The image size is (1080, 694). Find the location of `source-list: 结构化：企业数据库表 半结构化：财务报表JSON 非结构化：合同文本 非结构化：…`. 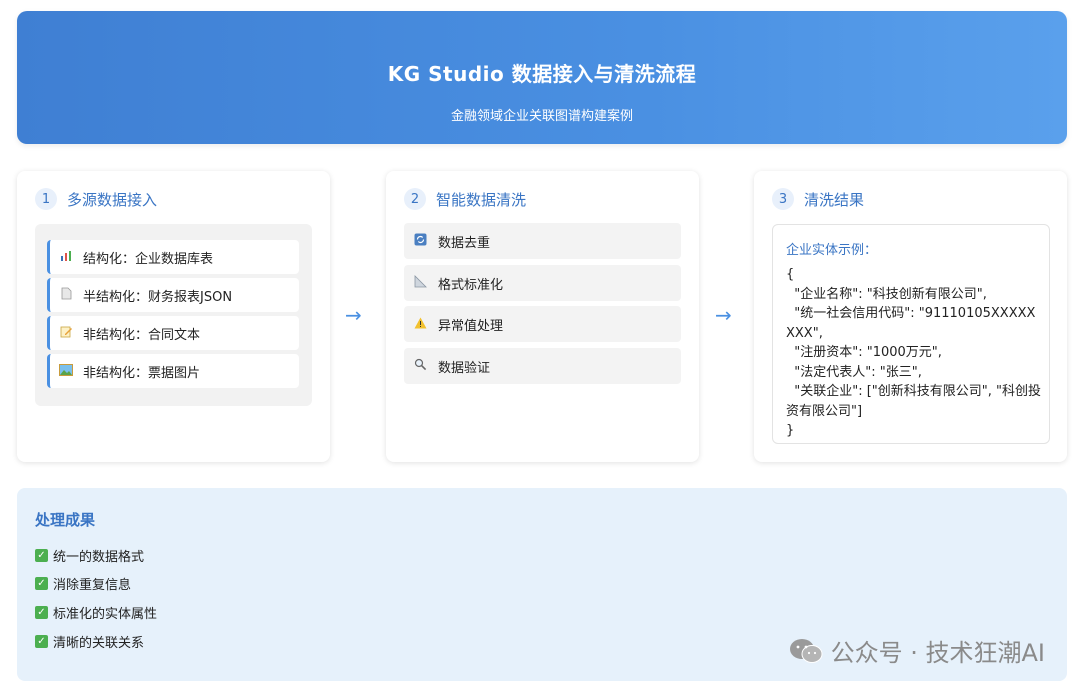

source-list: 结构化：企业数据库表 半结构化：财务报表JSON 非结构化：合同文本 非结构化：… is located at coordinates (173, 315).